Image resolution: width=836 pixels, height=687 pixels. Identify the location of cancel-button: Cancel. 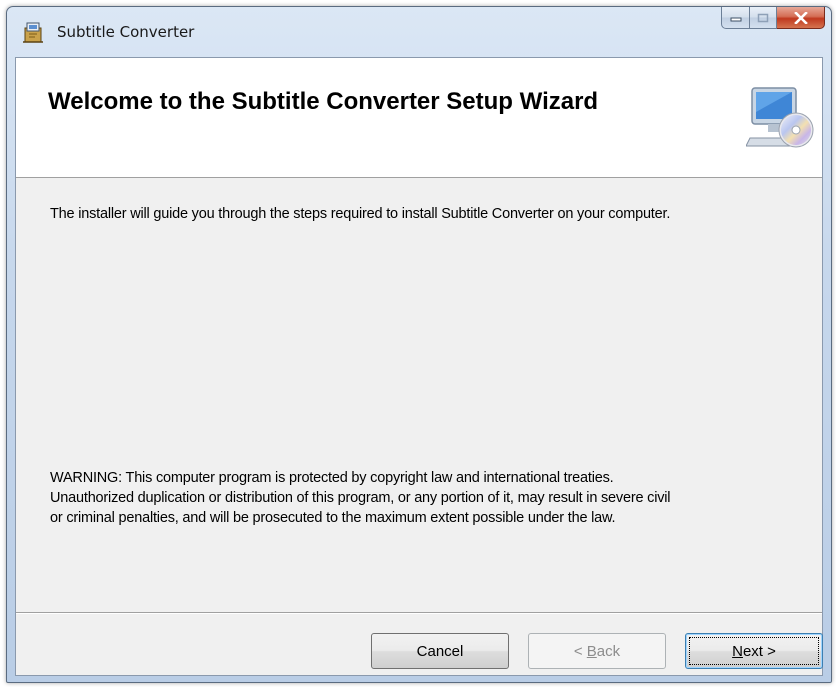
(440, 651).